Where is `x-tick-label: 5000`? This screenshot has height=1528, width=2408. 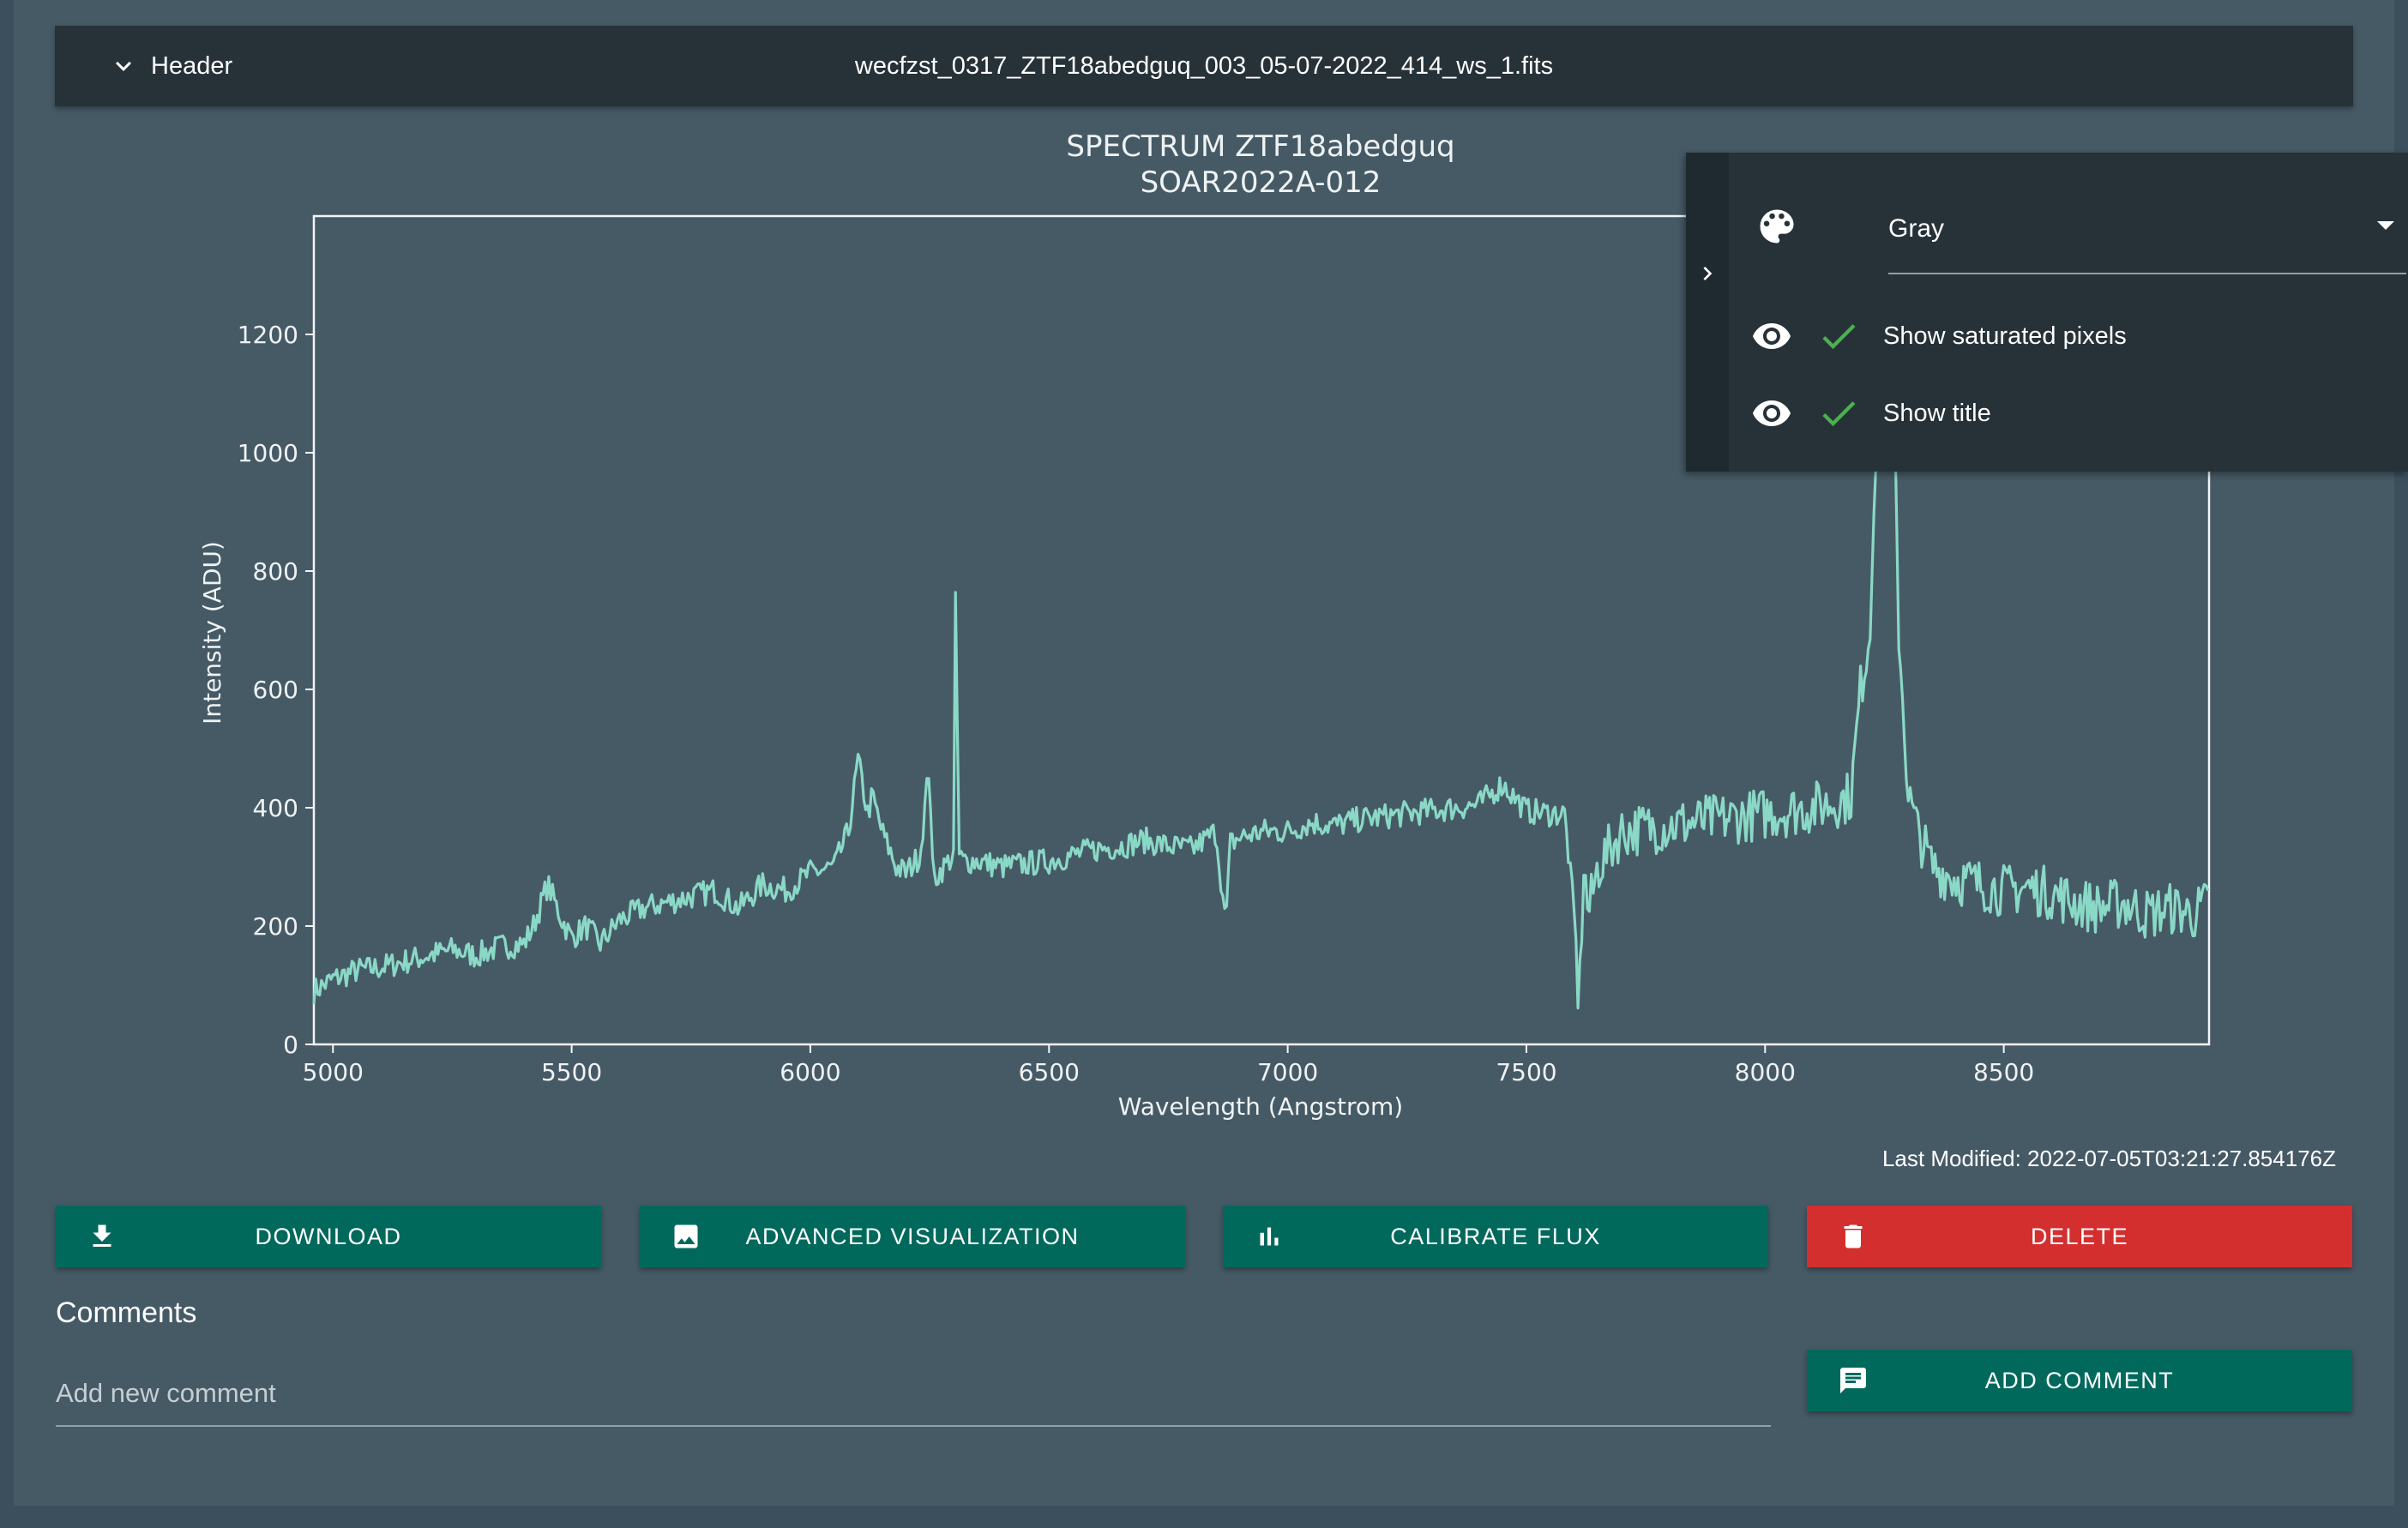 x-tick-label: 5000 is located at coordinates (333, 1072).